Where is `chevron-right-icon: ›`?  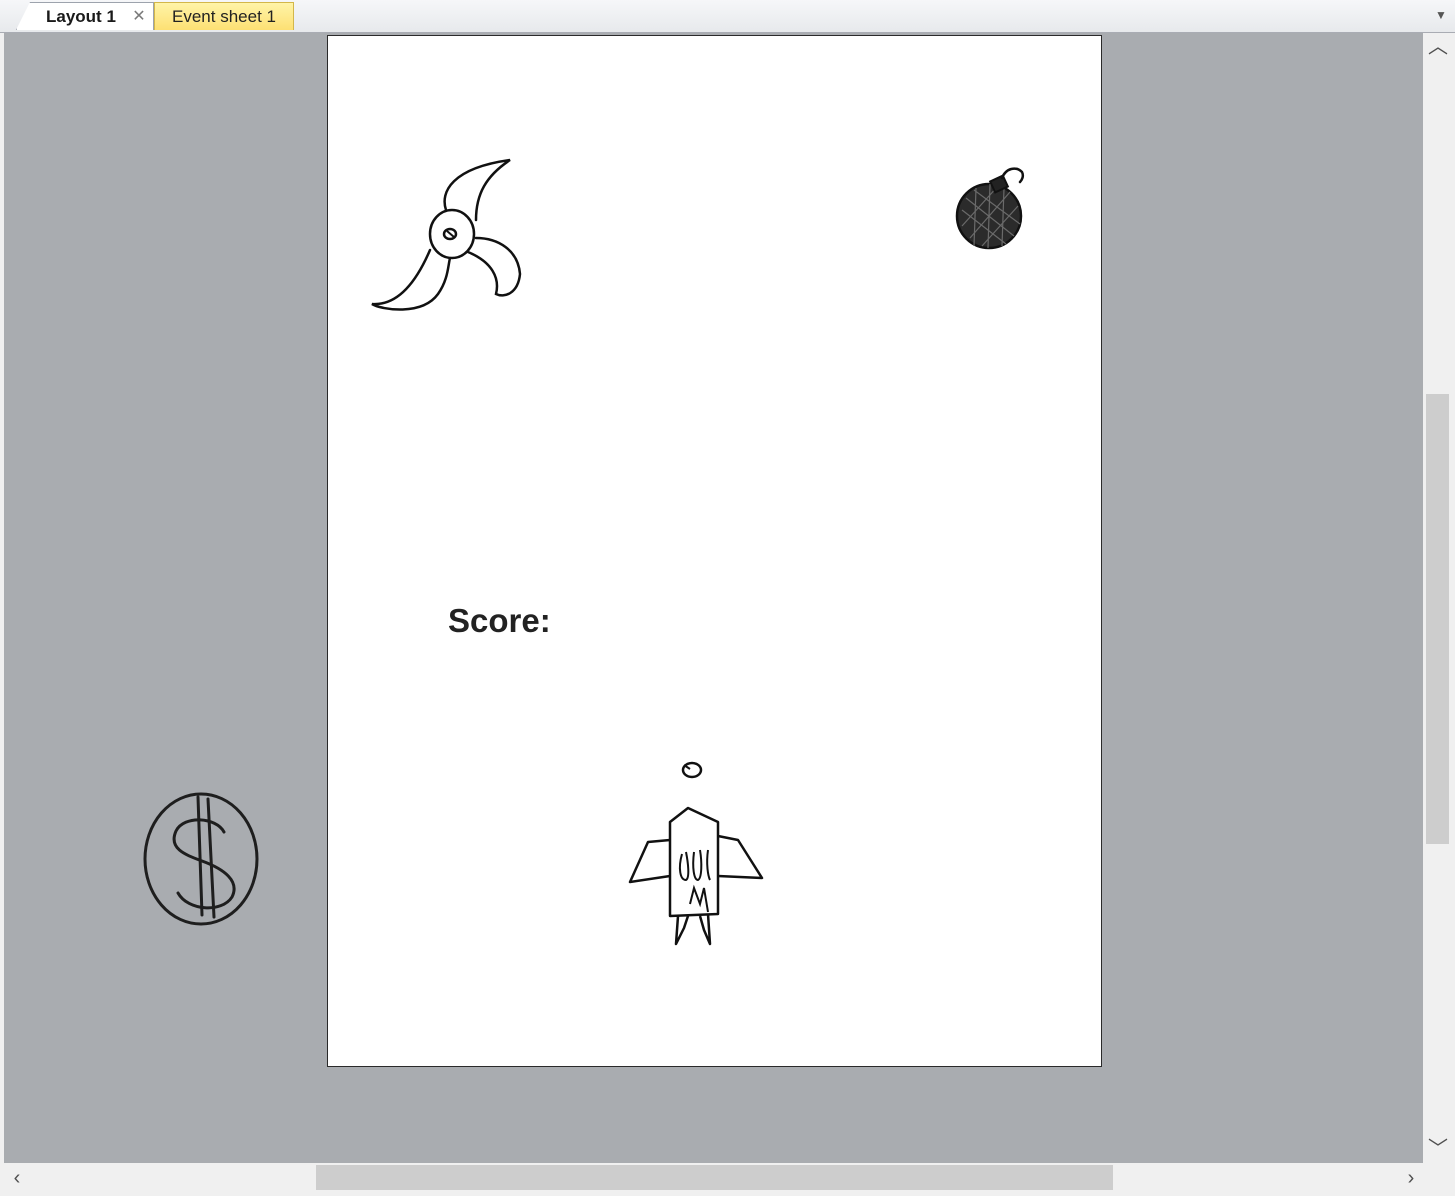 chevron-right-icon: › is located at coordinates (1411, 1178).